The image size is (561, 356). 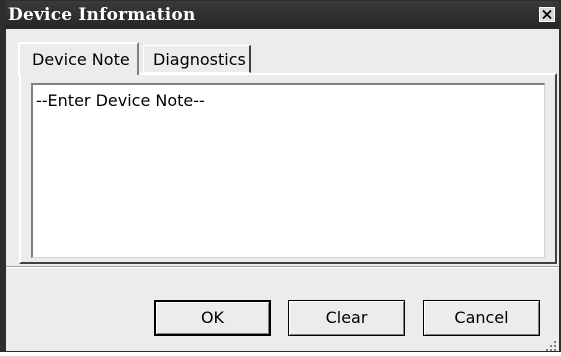 What do you see at coordinates (551, 344) in the screenshot?
I see `resize-grip-icon` at bounding box center [551, 344].